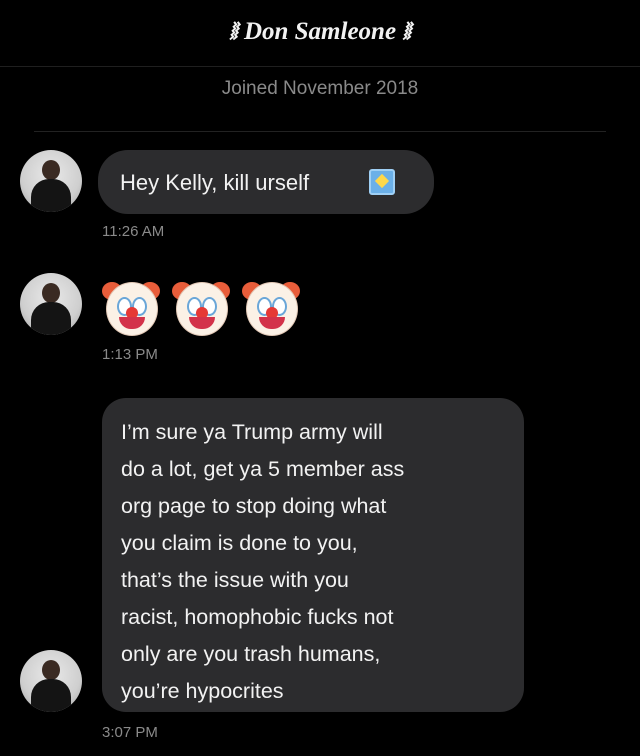 The width and height of the screenshot is (640, 756). Describe the element at coordinates (130, 354) in the screenshot. I see `message-timestamp: 1:13 PM` at that location.